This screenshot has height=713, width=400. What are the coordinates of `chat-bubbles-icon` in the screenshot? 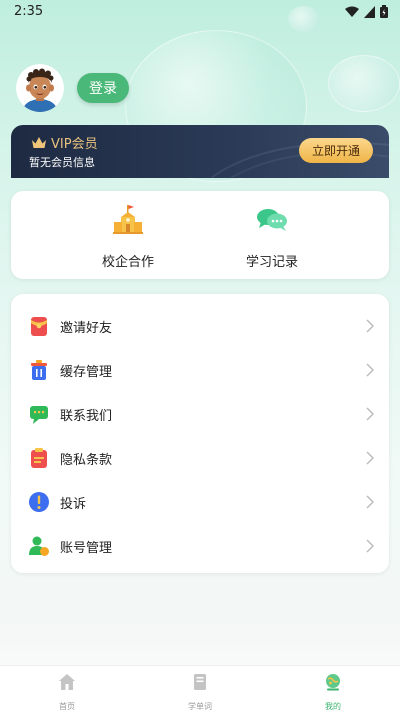 It's located at (272, 220).